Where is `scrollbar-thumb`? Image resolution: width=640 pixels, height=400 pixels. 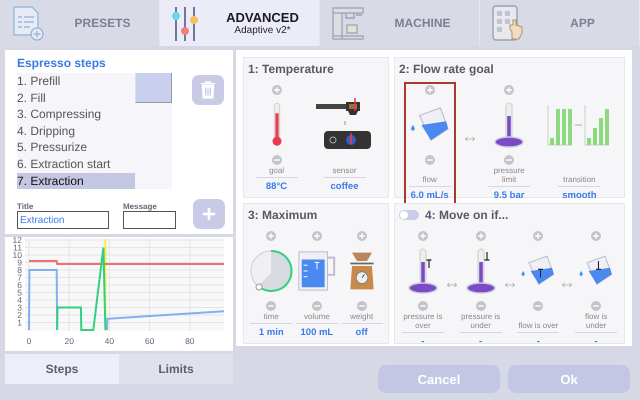
scrollbar-thumb is located at coordinates (153, 88).